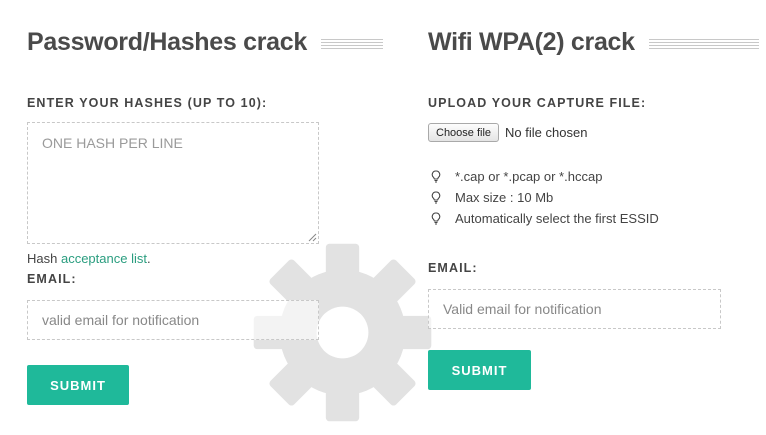  Describe the element at coordinates (546, 132) in the screenshot. I see `file-status: No file chosen` at that location.